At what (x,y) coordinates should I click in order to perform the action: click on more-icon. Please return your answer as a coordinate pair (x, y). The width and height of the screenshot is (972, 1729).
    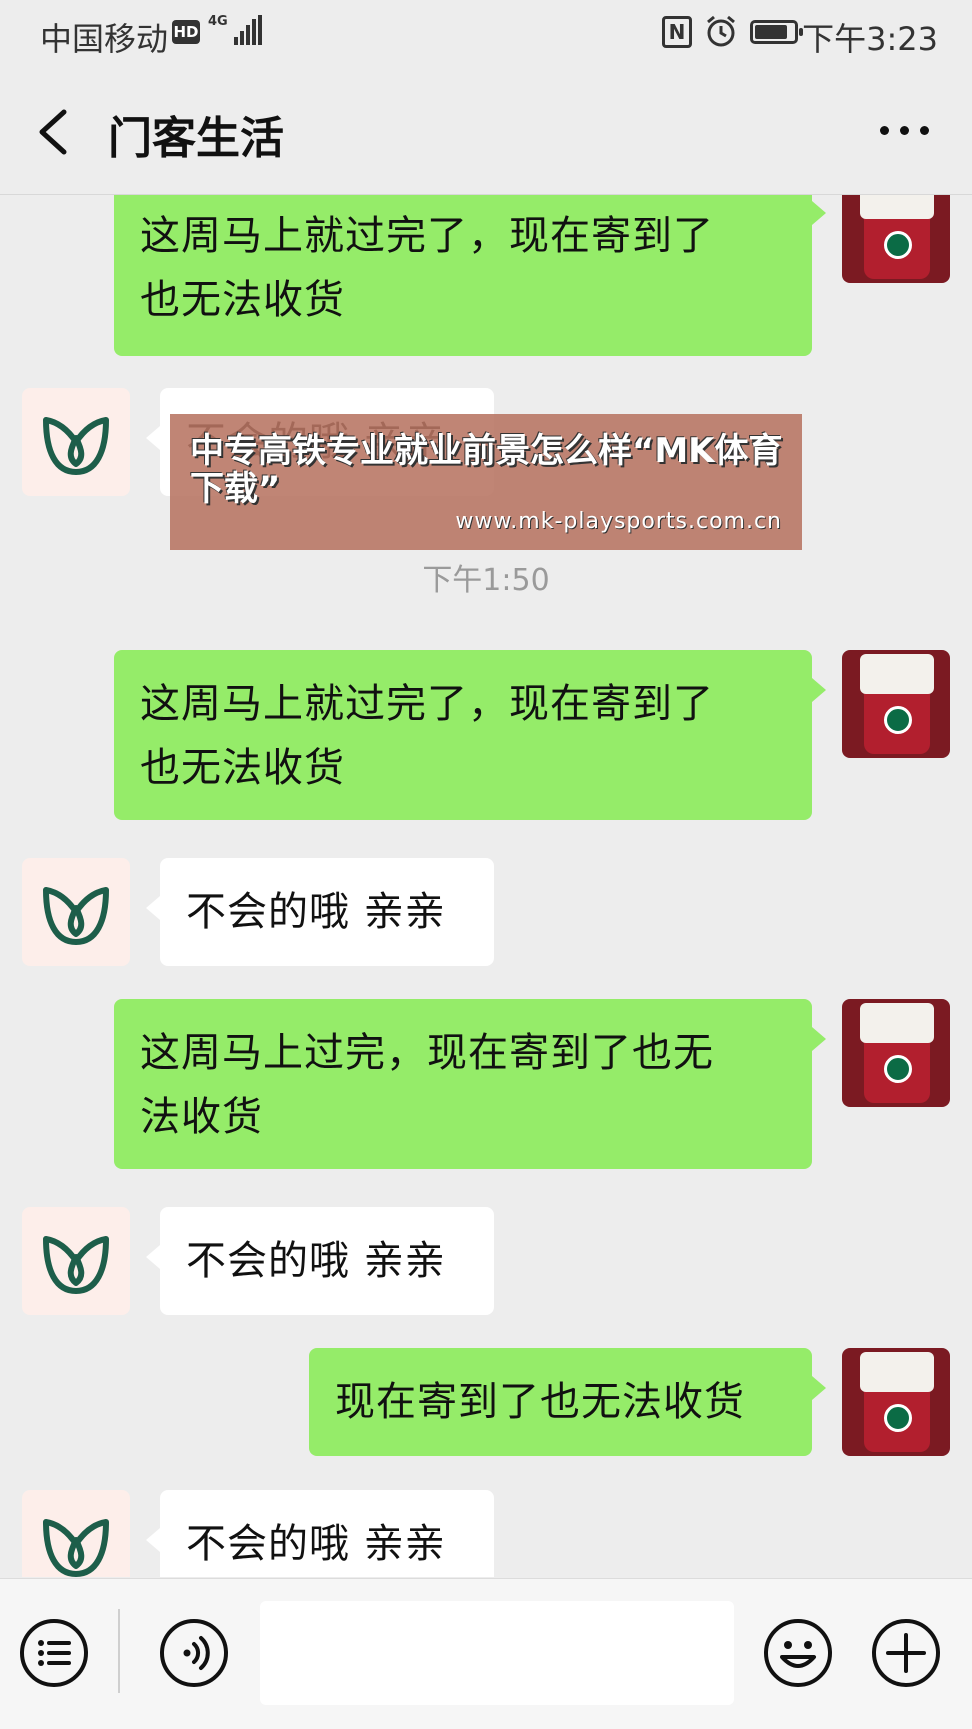
    Looking at the image, I should click on (904, 129).